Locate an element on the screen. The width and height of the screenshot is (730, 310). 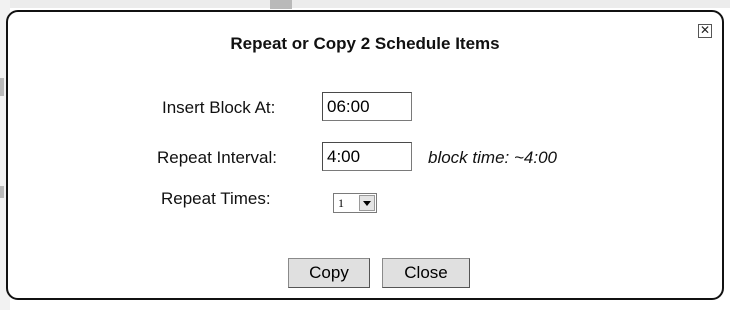
background-page-strip is located at coordinates (365, 4).